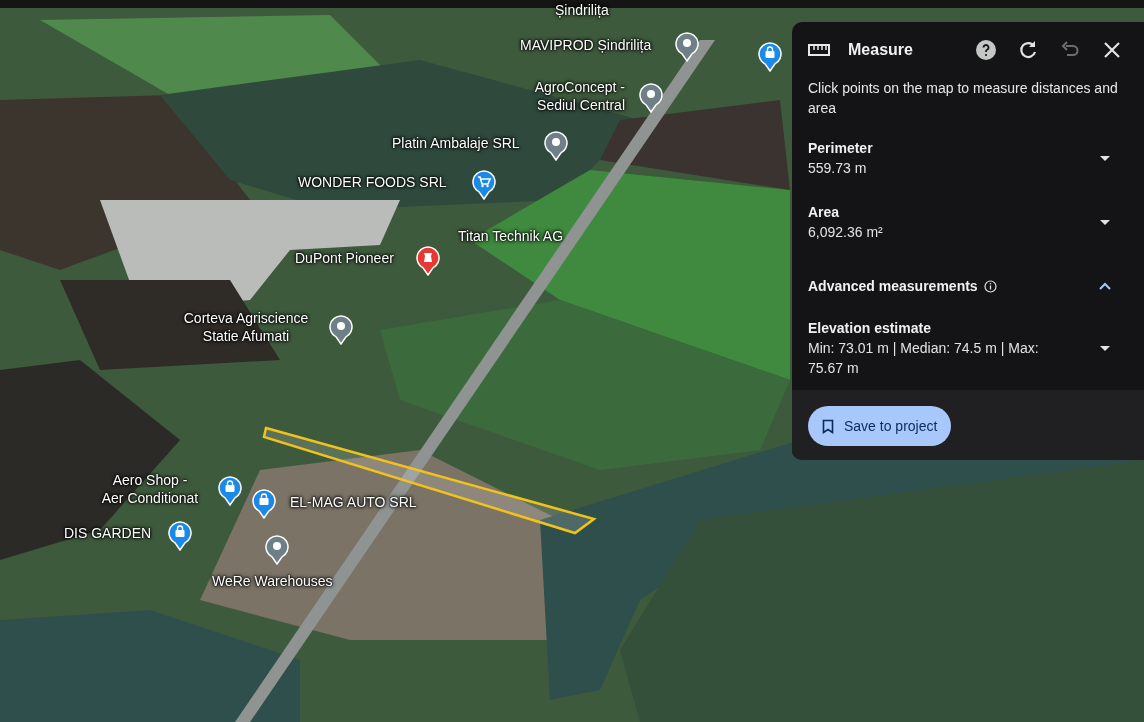 The image size is (1144, 722). What do you see at coordinates (586, 45) in the screenshot?
I see `place-label: MAVIPROD Șindrilița` at bounding box center [586, 45].